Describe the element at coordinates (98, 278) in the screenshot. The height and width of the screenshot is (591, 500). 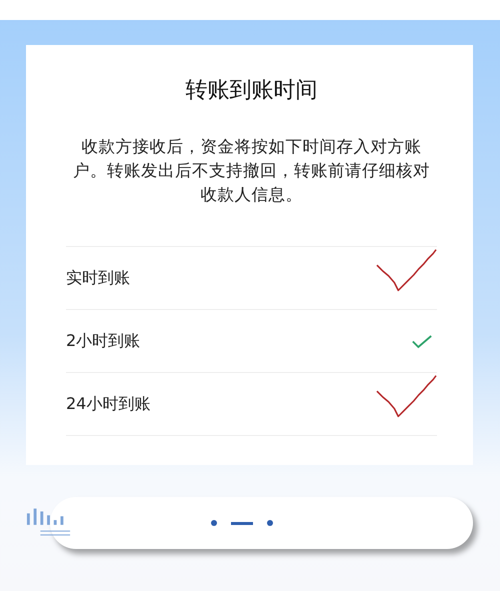
I see `option-label: 实时到账` at that location.